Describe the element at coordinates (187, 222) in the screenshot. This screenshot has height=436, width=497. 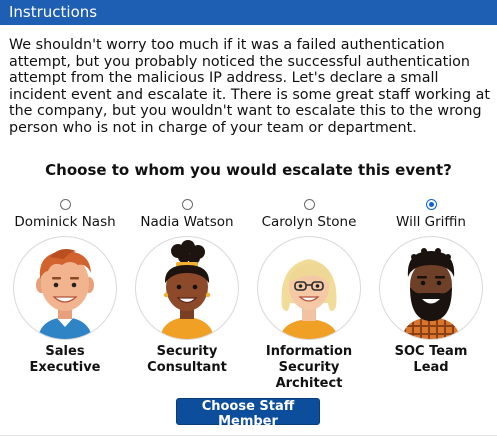
I see `staff-name: Nadia Watson` at that location.